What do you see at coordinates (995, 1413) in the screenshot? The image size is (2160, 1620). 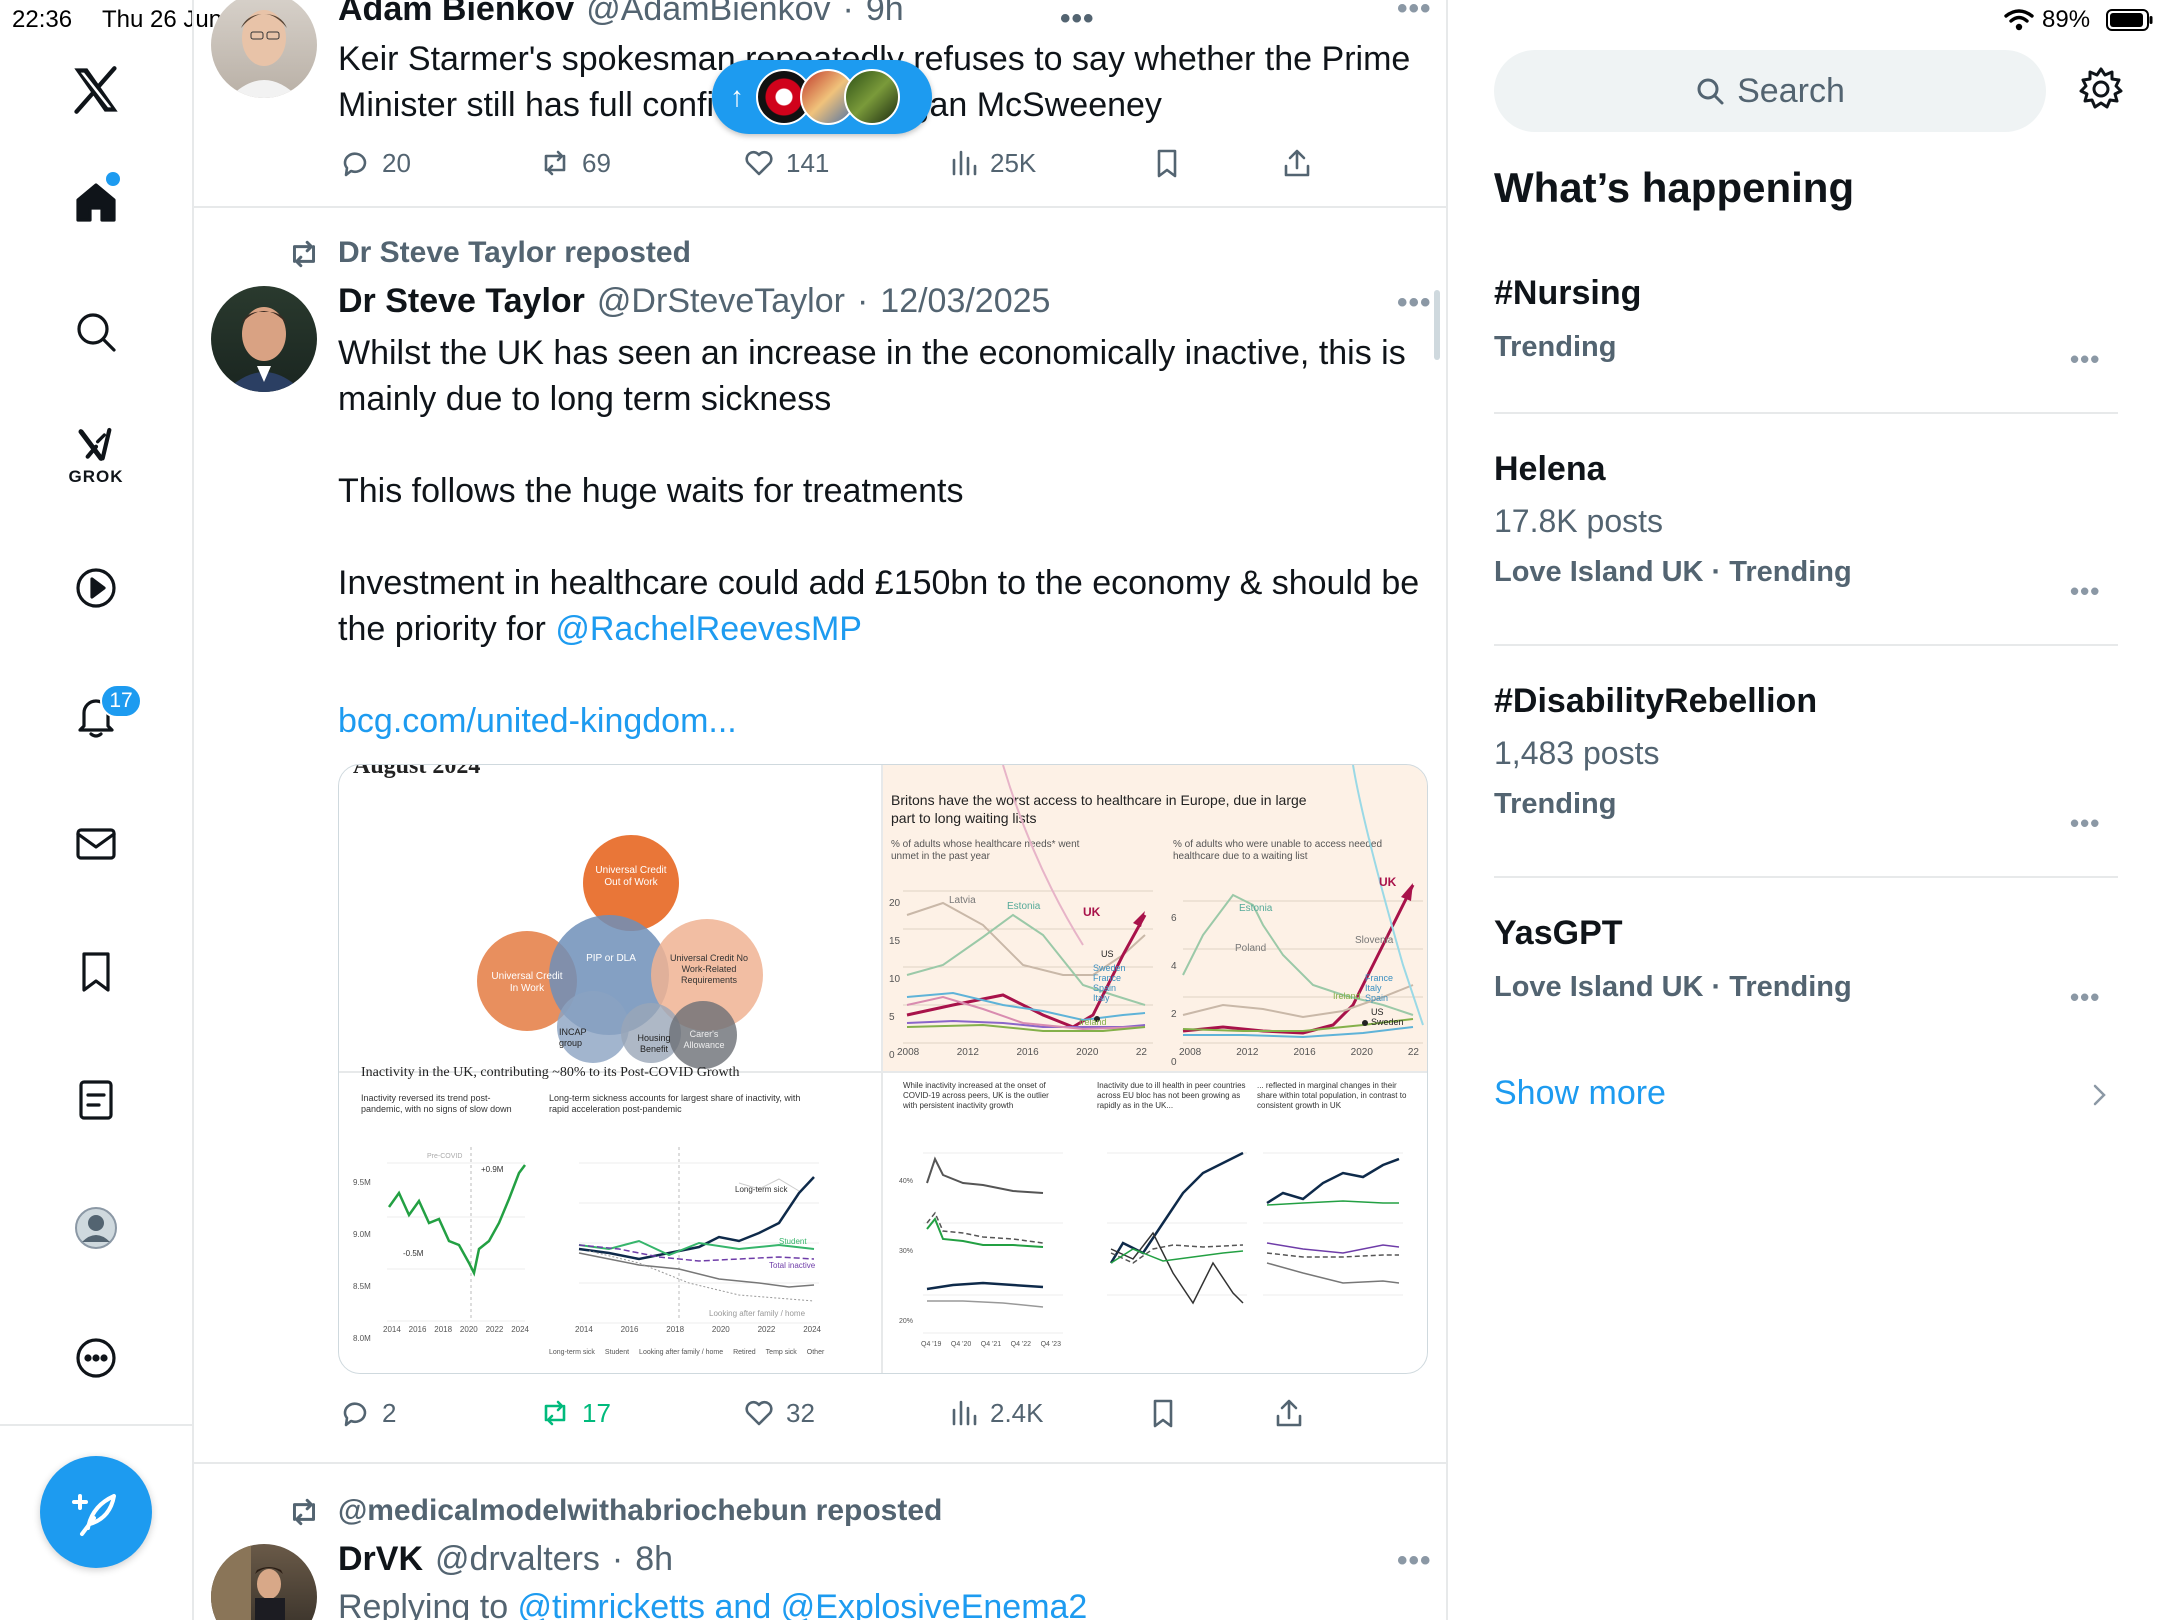 I see `views-button: 2.4K` at bounding box center [995, 1413].